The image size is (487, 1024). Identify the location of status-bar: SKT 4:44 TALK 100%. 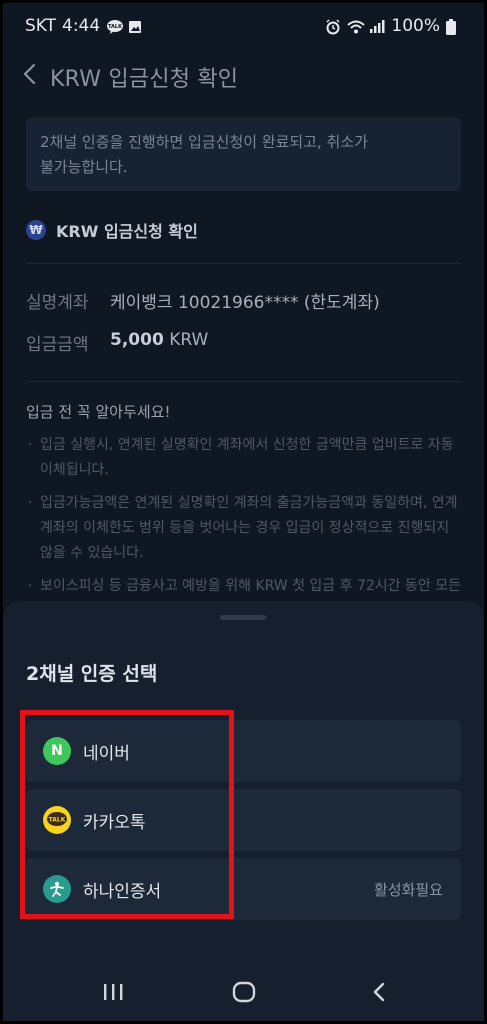
(243, 25).